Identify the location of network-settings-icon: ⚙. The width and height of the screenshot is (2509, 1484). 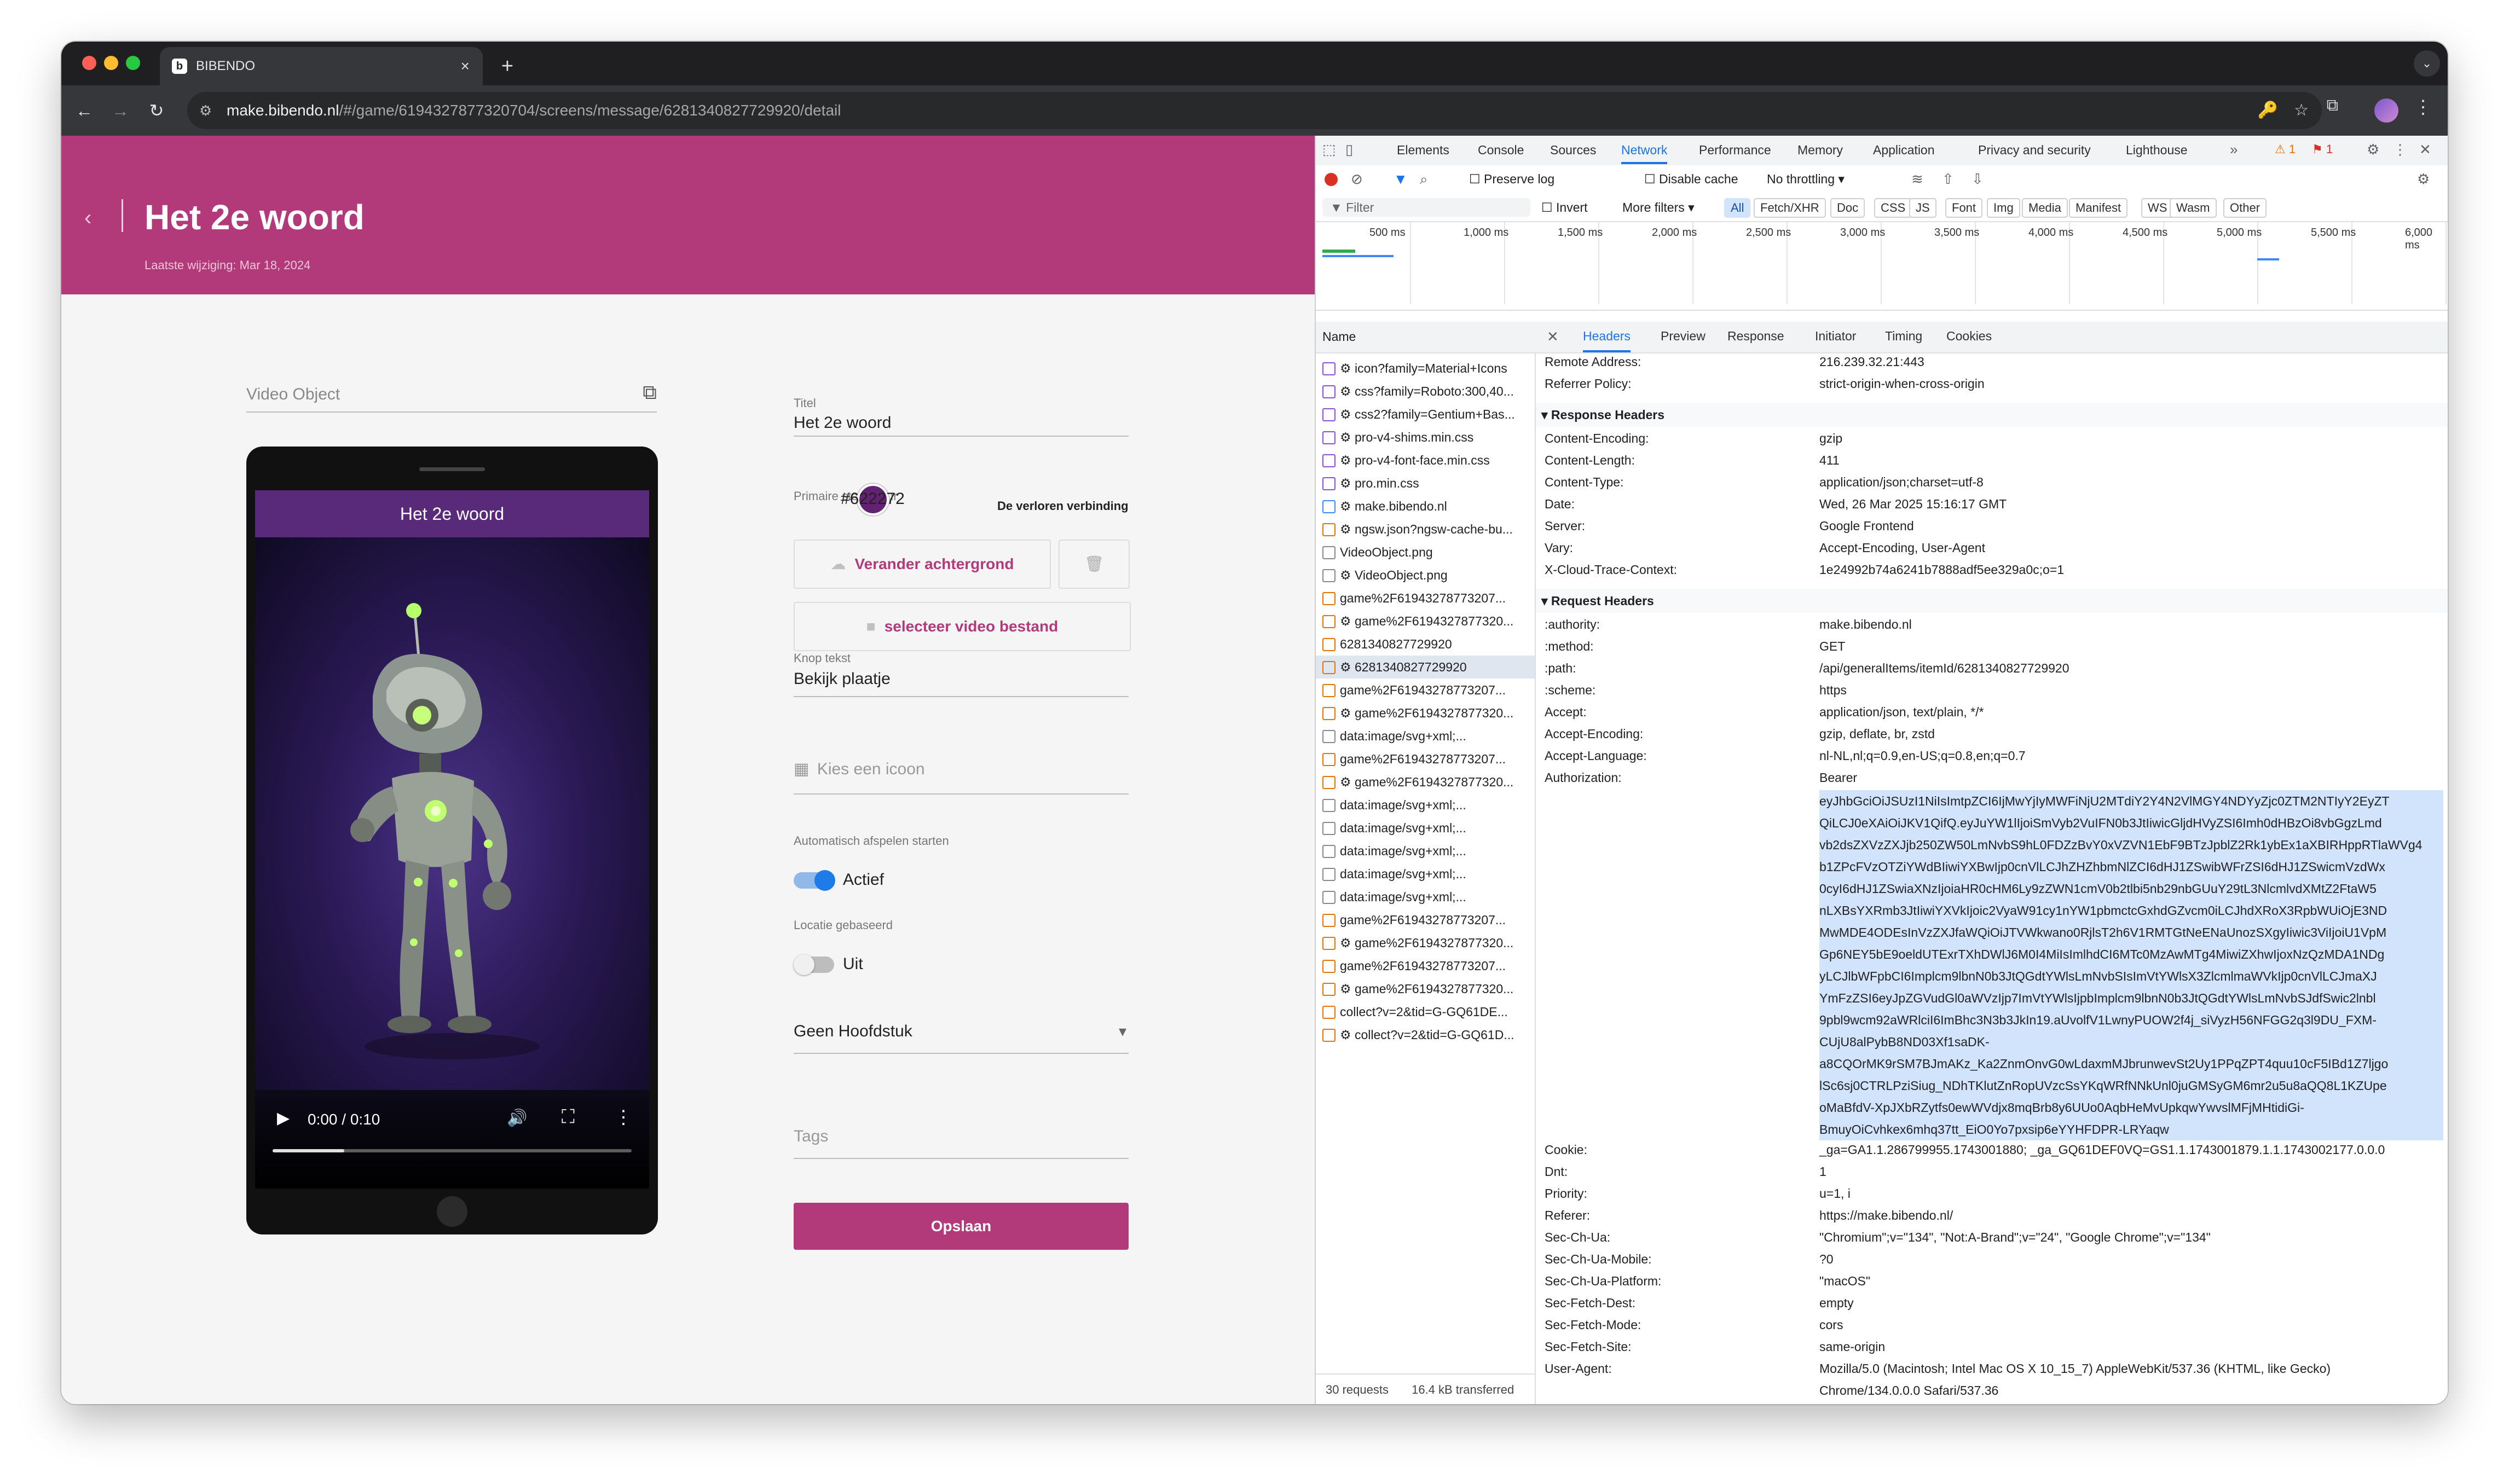
(2423, 179).